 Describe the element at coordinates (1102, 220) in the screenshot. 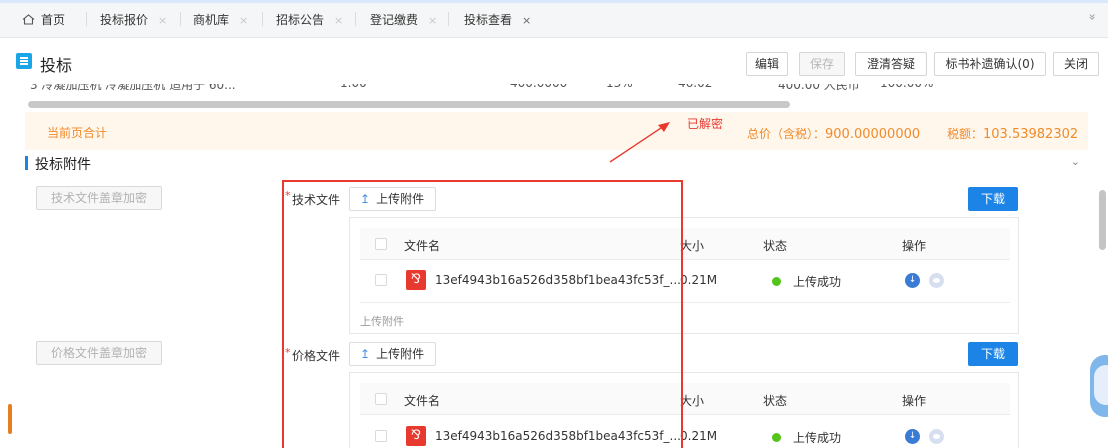

I see `vertical-scrollbar` at that location.